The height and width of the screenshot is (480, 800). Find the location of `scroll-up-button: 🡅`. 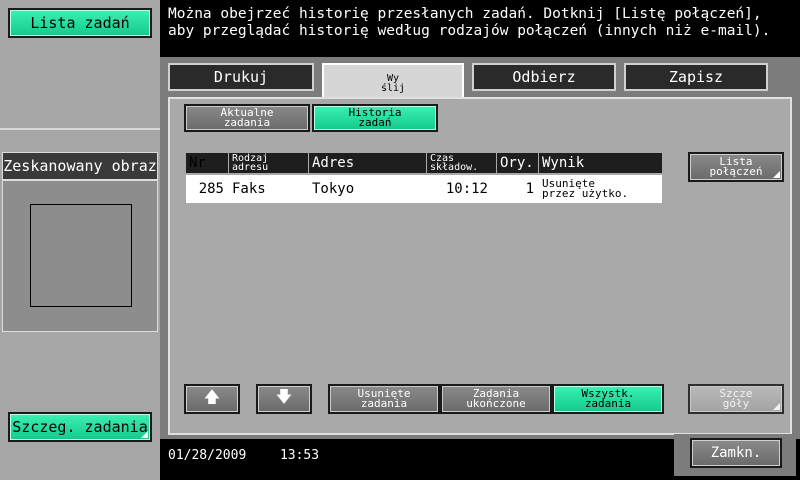

scroll-up-button: 🡅 is located at coordinates (212, 399).